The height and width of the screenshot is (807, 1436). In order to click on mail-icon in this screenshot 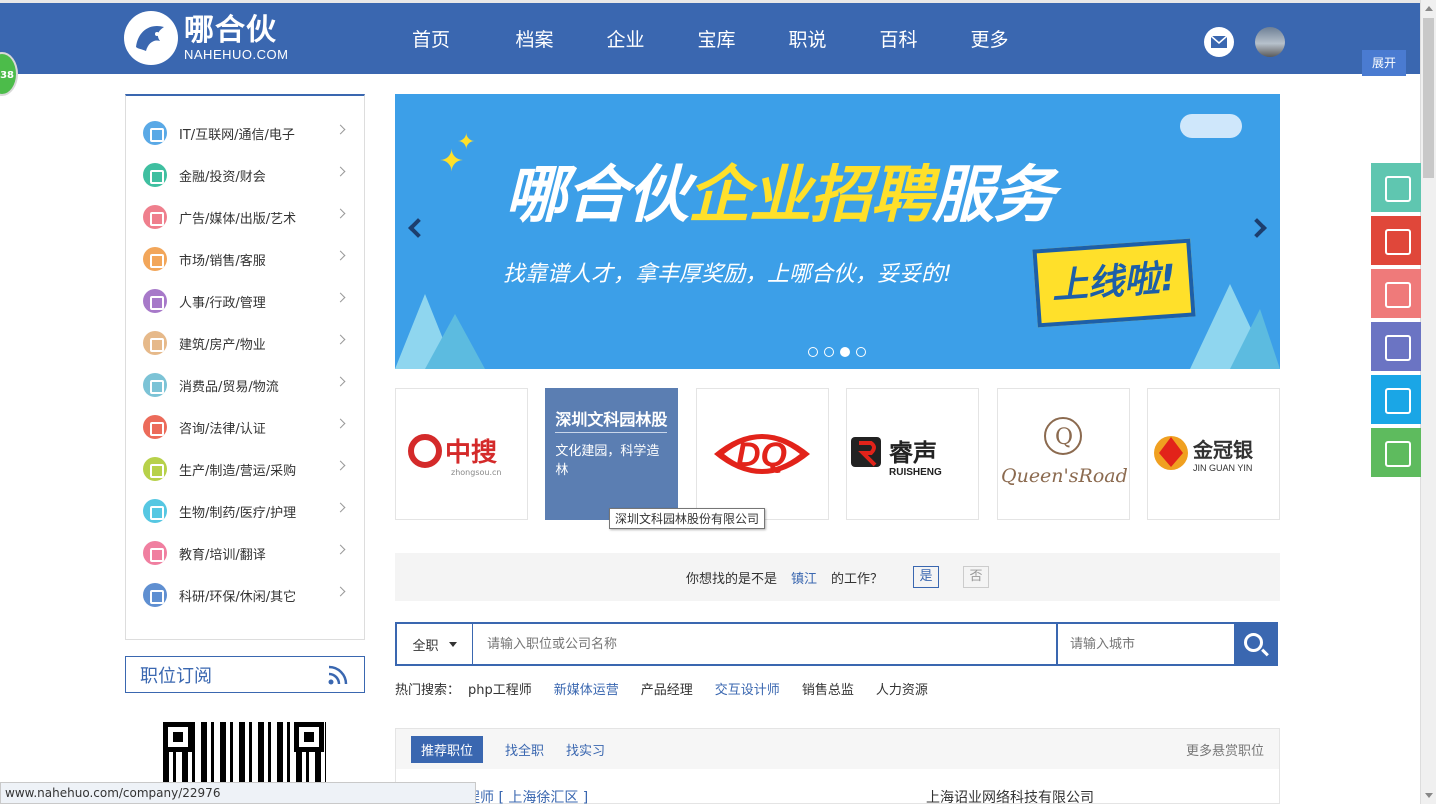, I will do `click(1219, 42)`.